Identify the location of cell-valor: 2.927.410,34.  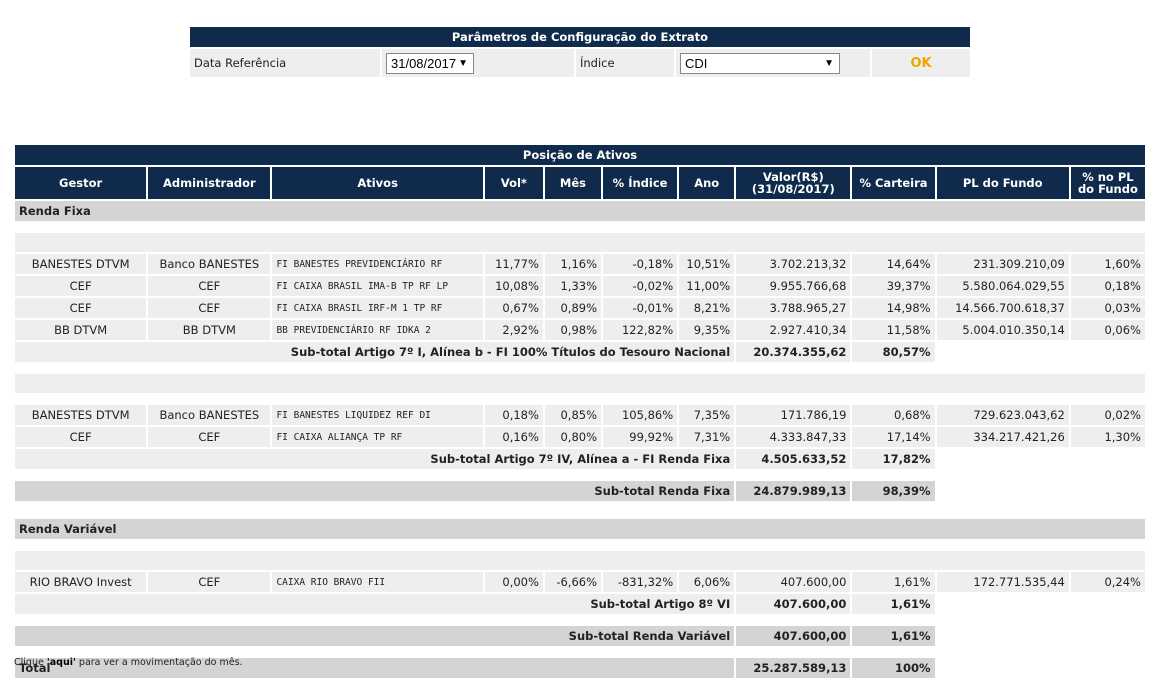
(793, 330).